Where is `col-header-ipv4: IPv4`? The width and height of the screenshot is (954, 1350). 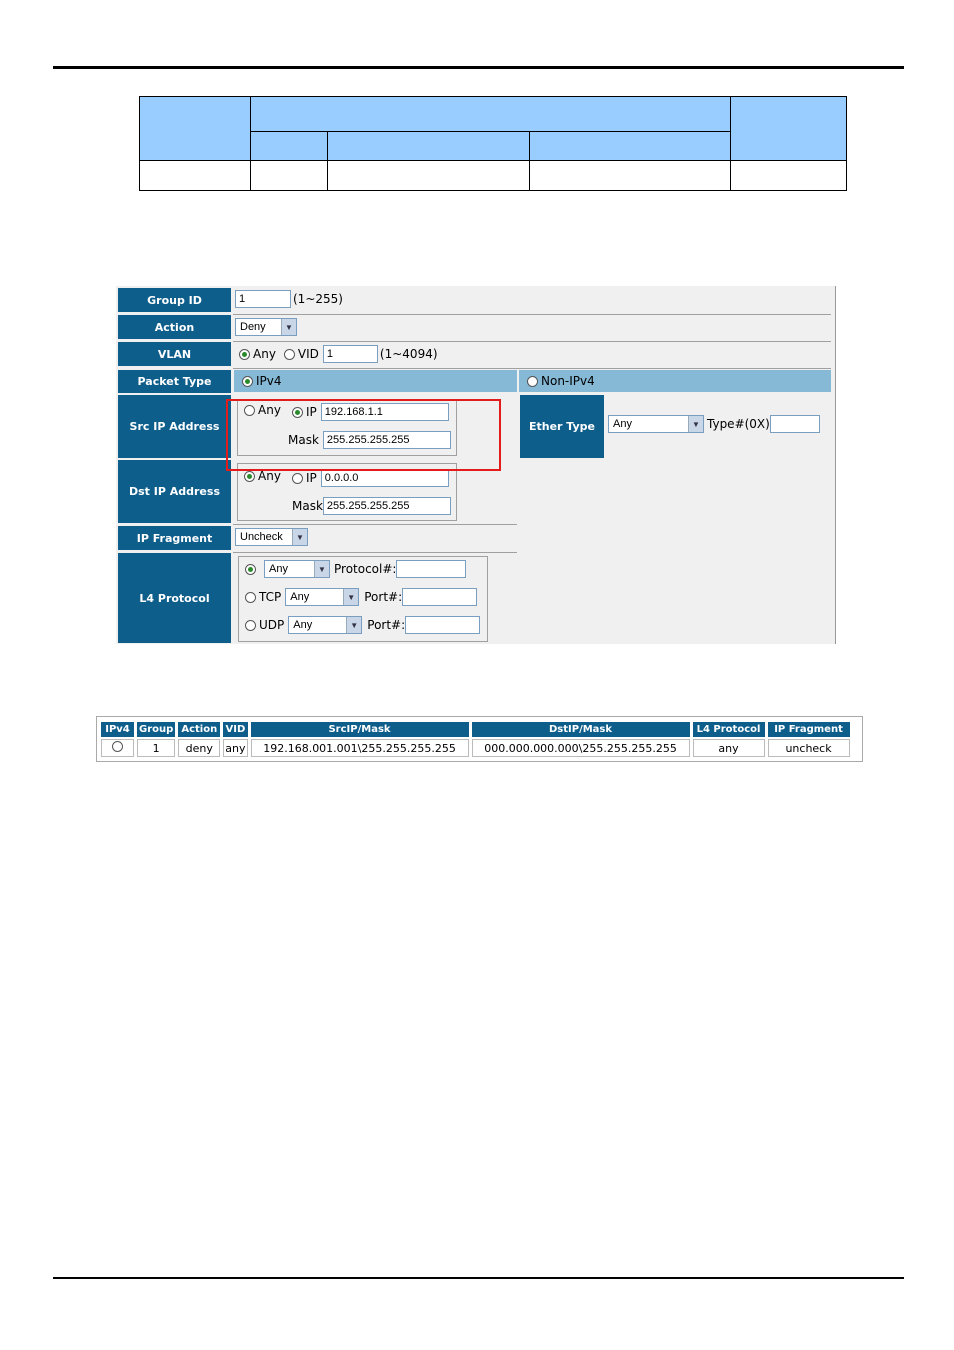
col-header-ipv4: IPv4 is located at coordinates (117, 729).